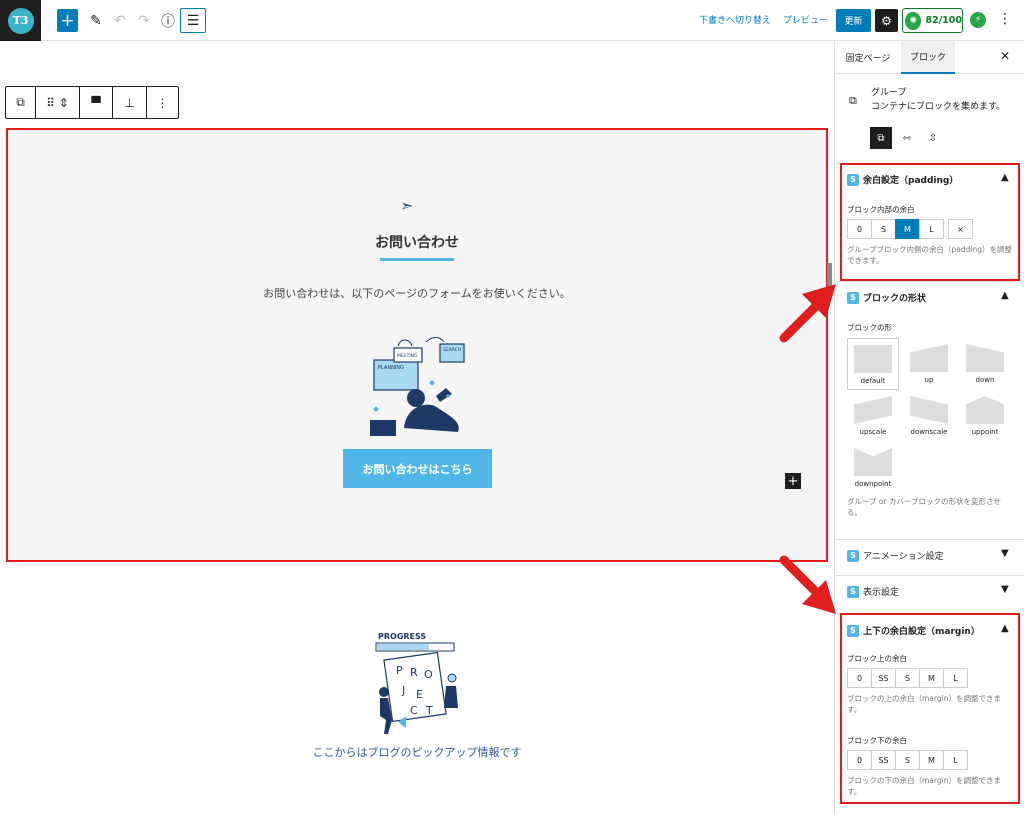  I want to click on progress-label: PROGRESS, so click(402, 636).